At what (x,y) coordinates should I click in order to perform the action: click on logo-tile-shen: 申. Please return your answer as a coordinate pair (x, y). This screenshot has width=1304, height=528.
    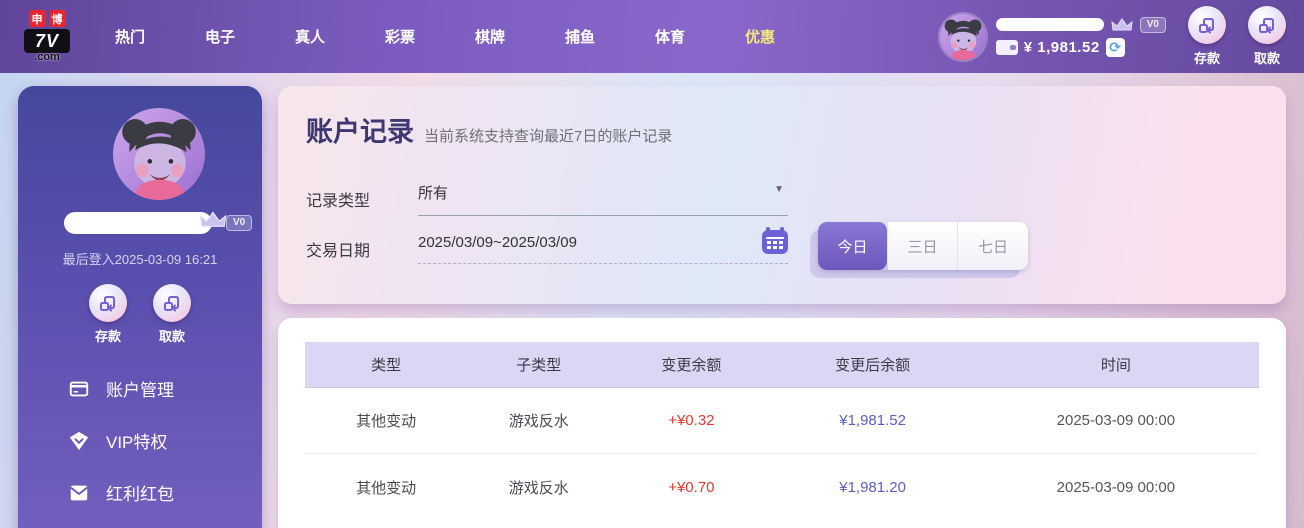
    Looking at the image, I should click on (37, 18).